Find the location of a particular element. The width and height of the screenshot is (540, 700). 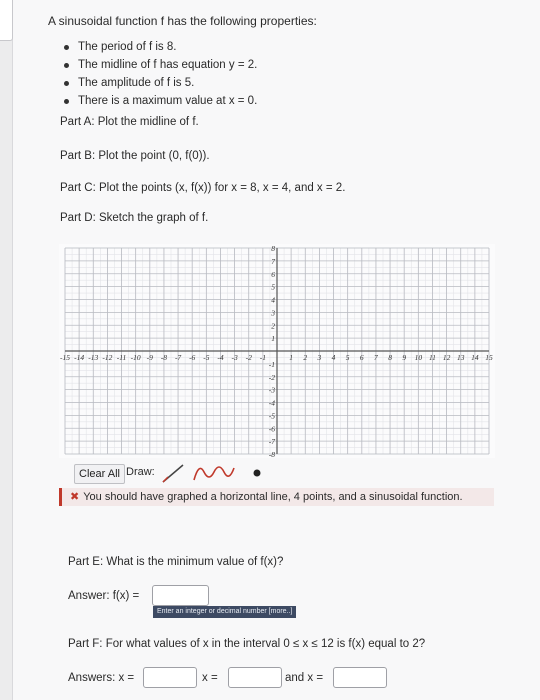

part-e-answer-input is located at coordinates (180, 595).